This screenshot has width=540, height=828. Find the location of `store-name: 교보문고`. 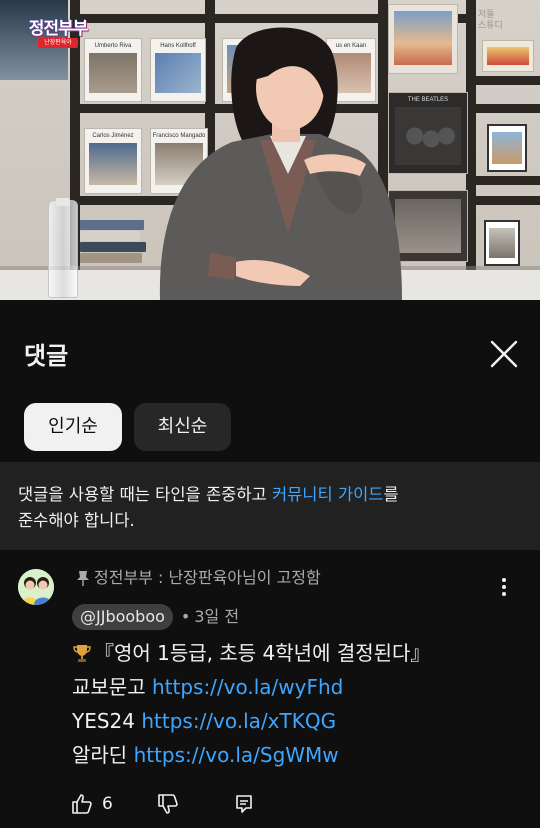

store-name: 교보문고 is located at coordinates (109, 687).